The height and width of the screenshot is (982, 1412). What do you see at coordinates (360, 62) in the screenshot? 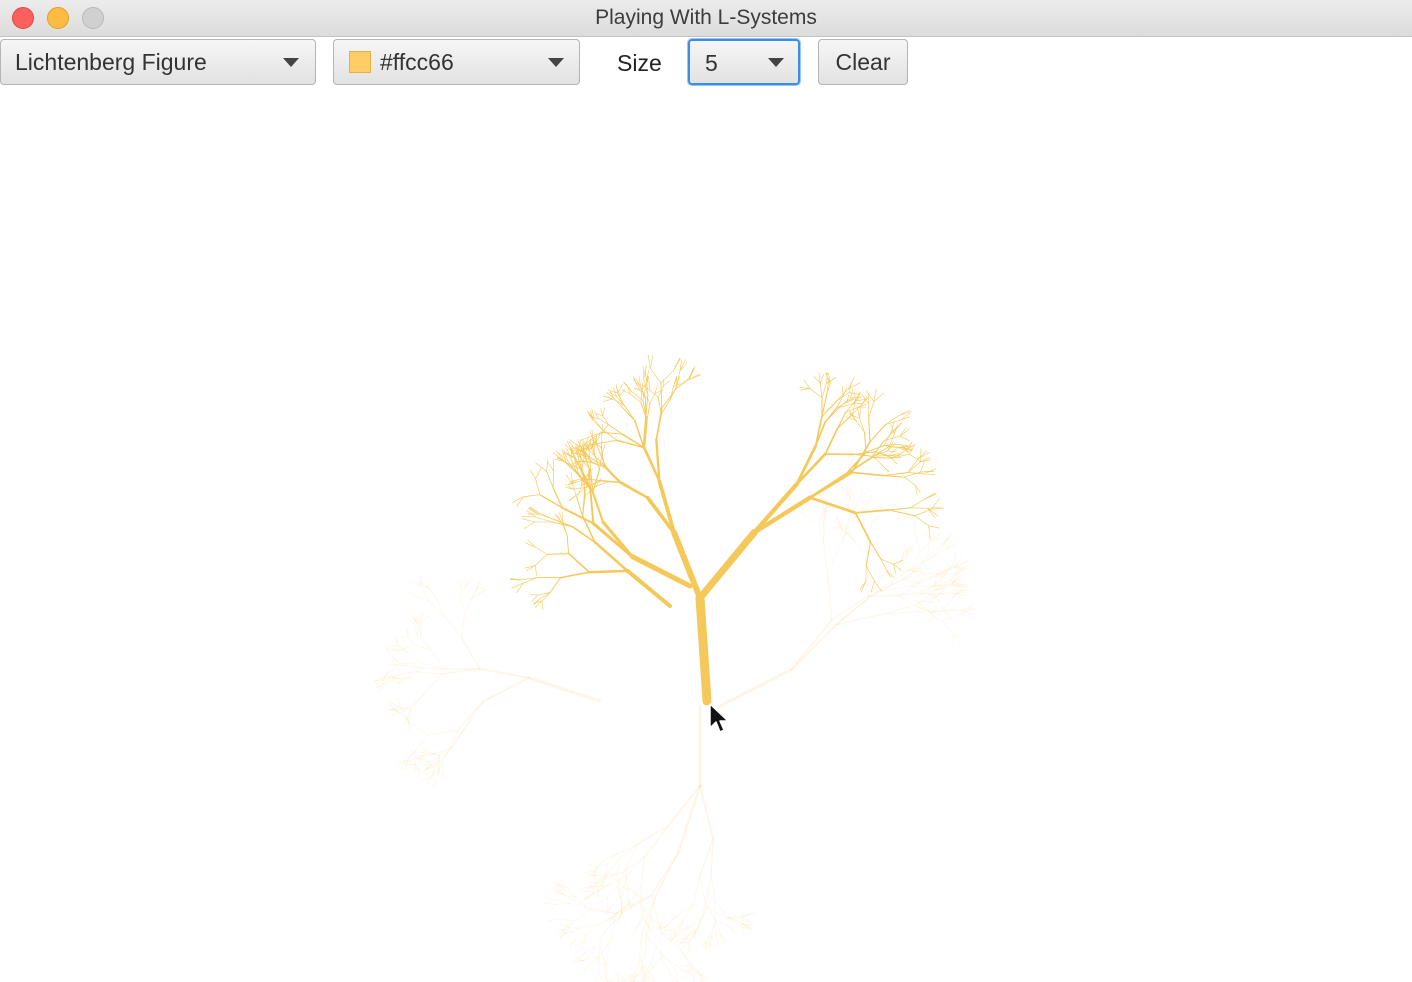
I see `color-swatch` at bounding box center [360, 62].